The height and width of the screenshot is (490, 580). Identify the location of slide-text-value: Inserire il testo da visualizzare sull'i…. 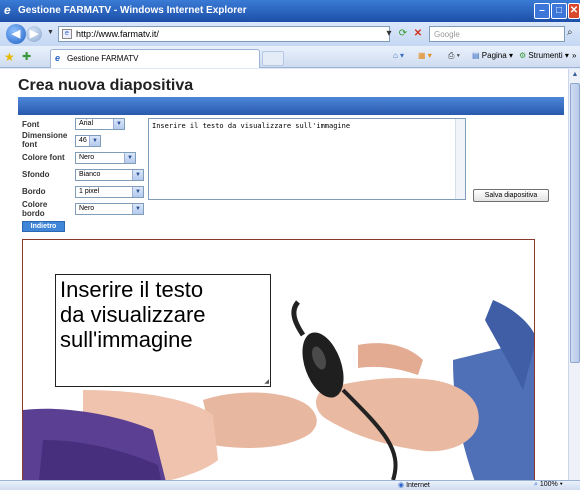
(251, 126).